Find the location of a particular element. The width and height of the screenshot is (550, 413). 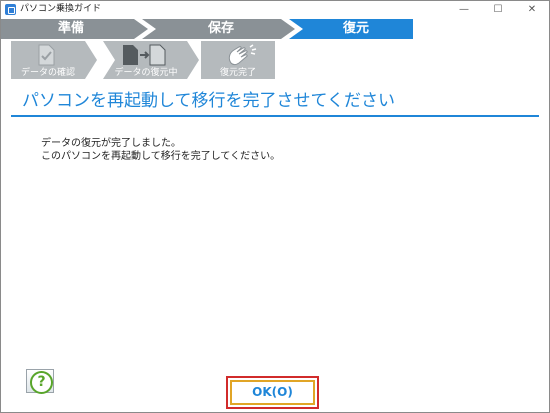

help-button: ? is located at coordinates (40, 381).